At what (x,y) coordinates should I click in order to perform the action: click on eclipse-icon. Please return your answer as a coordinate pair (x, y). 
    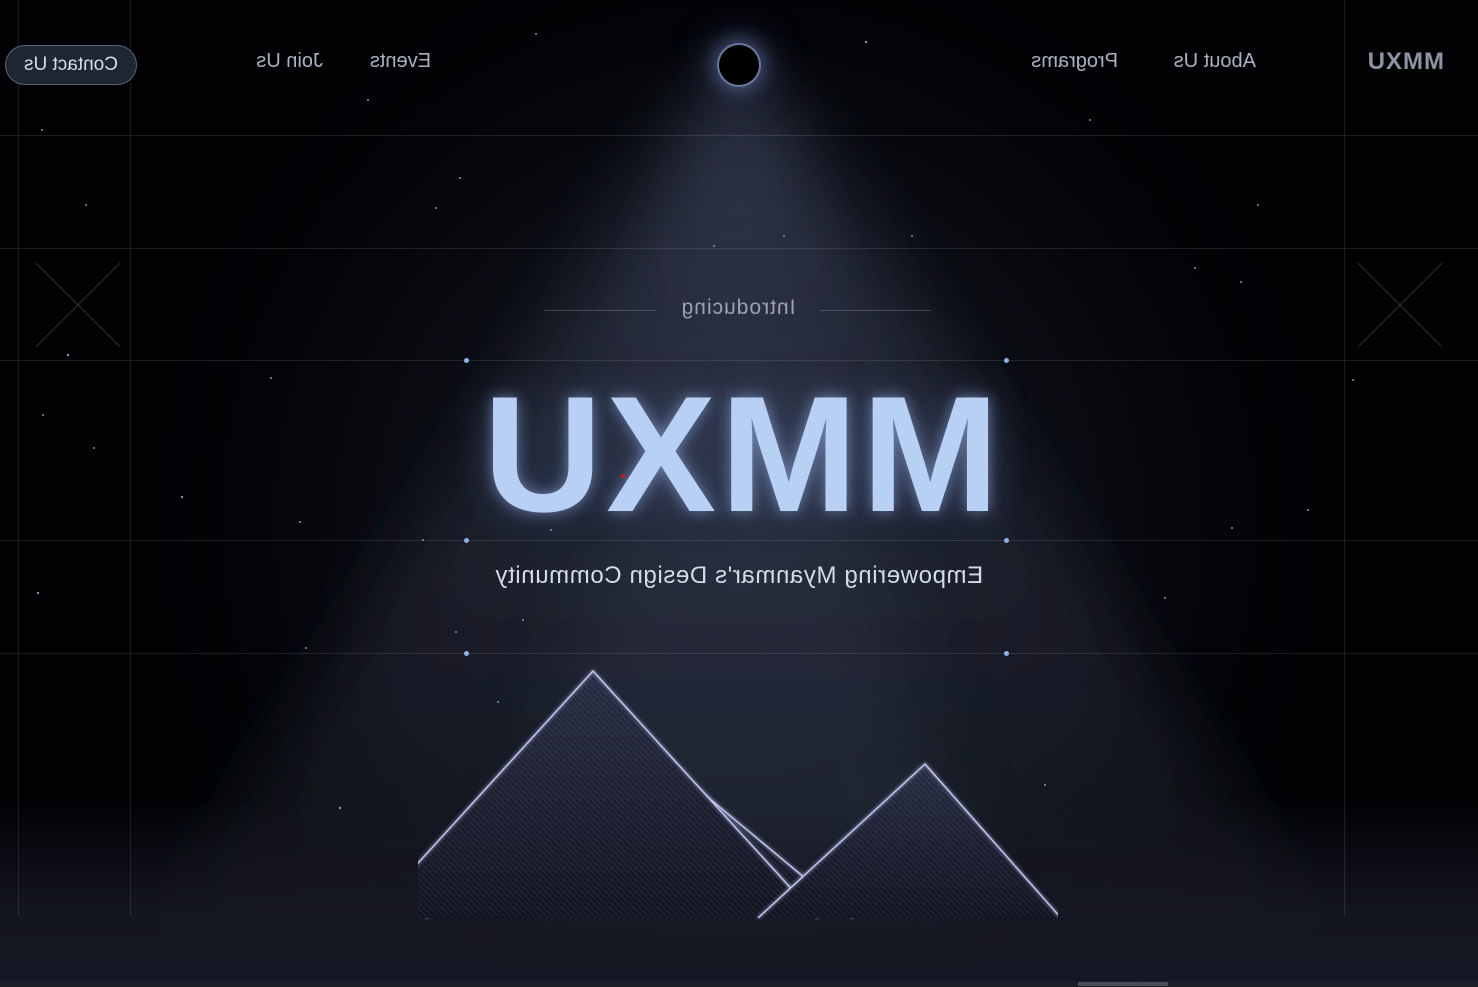
    Looking at the image, I should click on (739, 65).